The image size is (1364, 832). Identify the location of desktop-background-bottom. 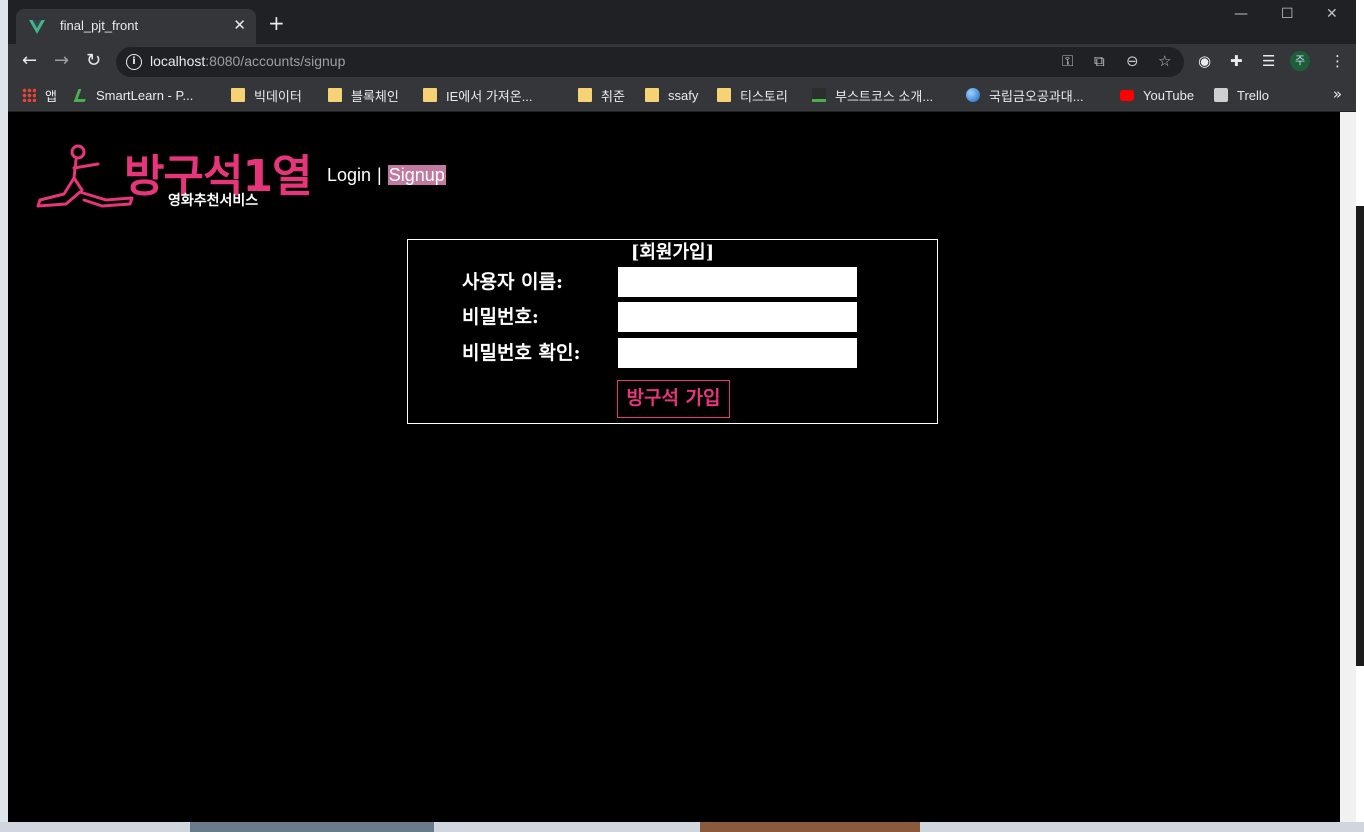
(682, 827).